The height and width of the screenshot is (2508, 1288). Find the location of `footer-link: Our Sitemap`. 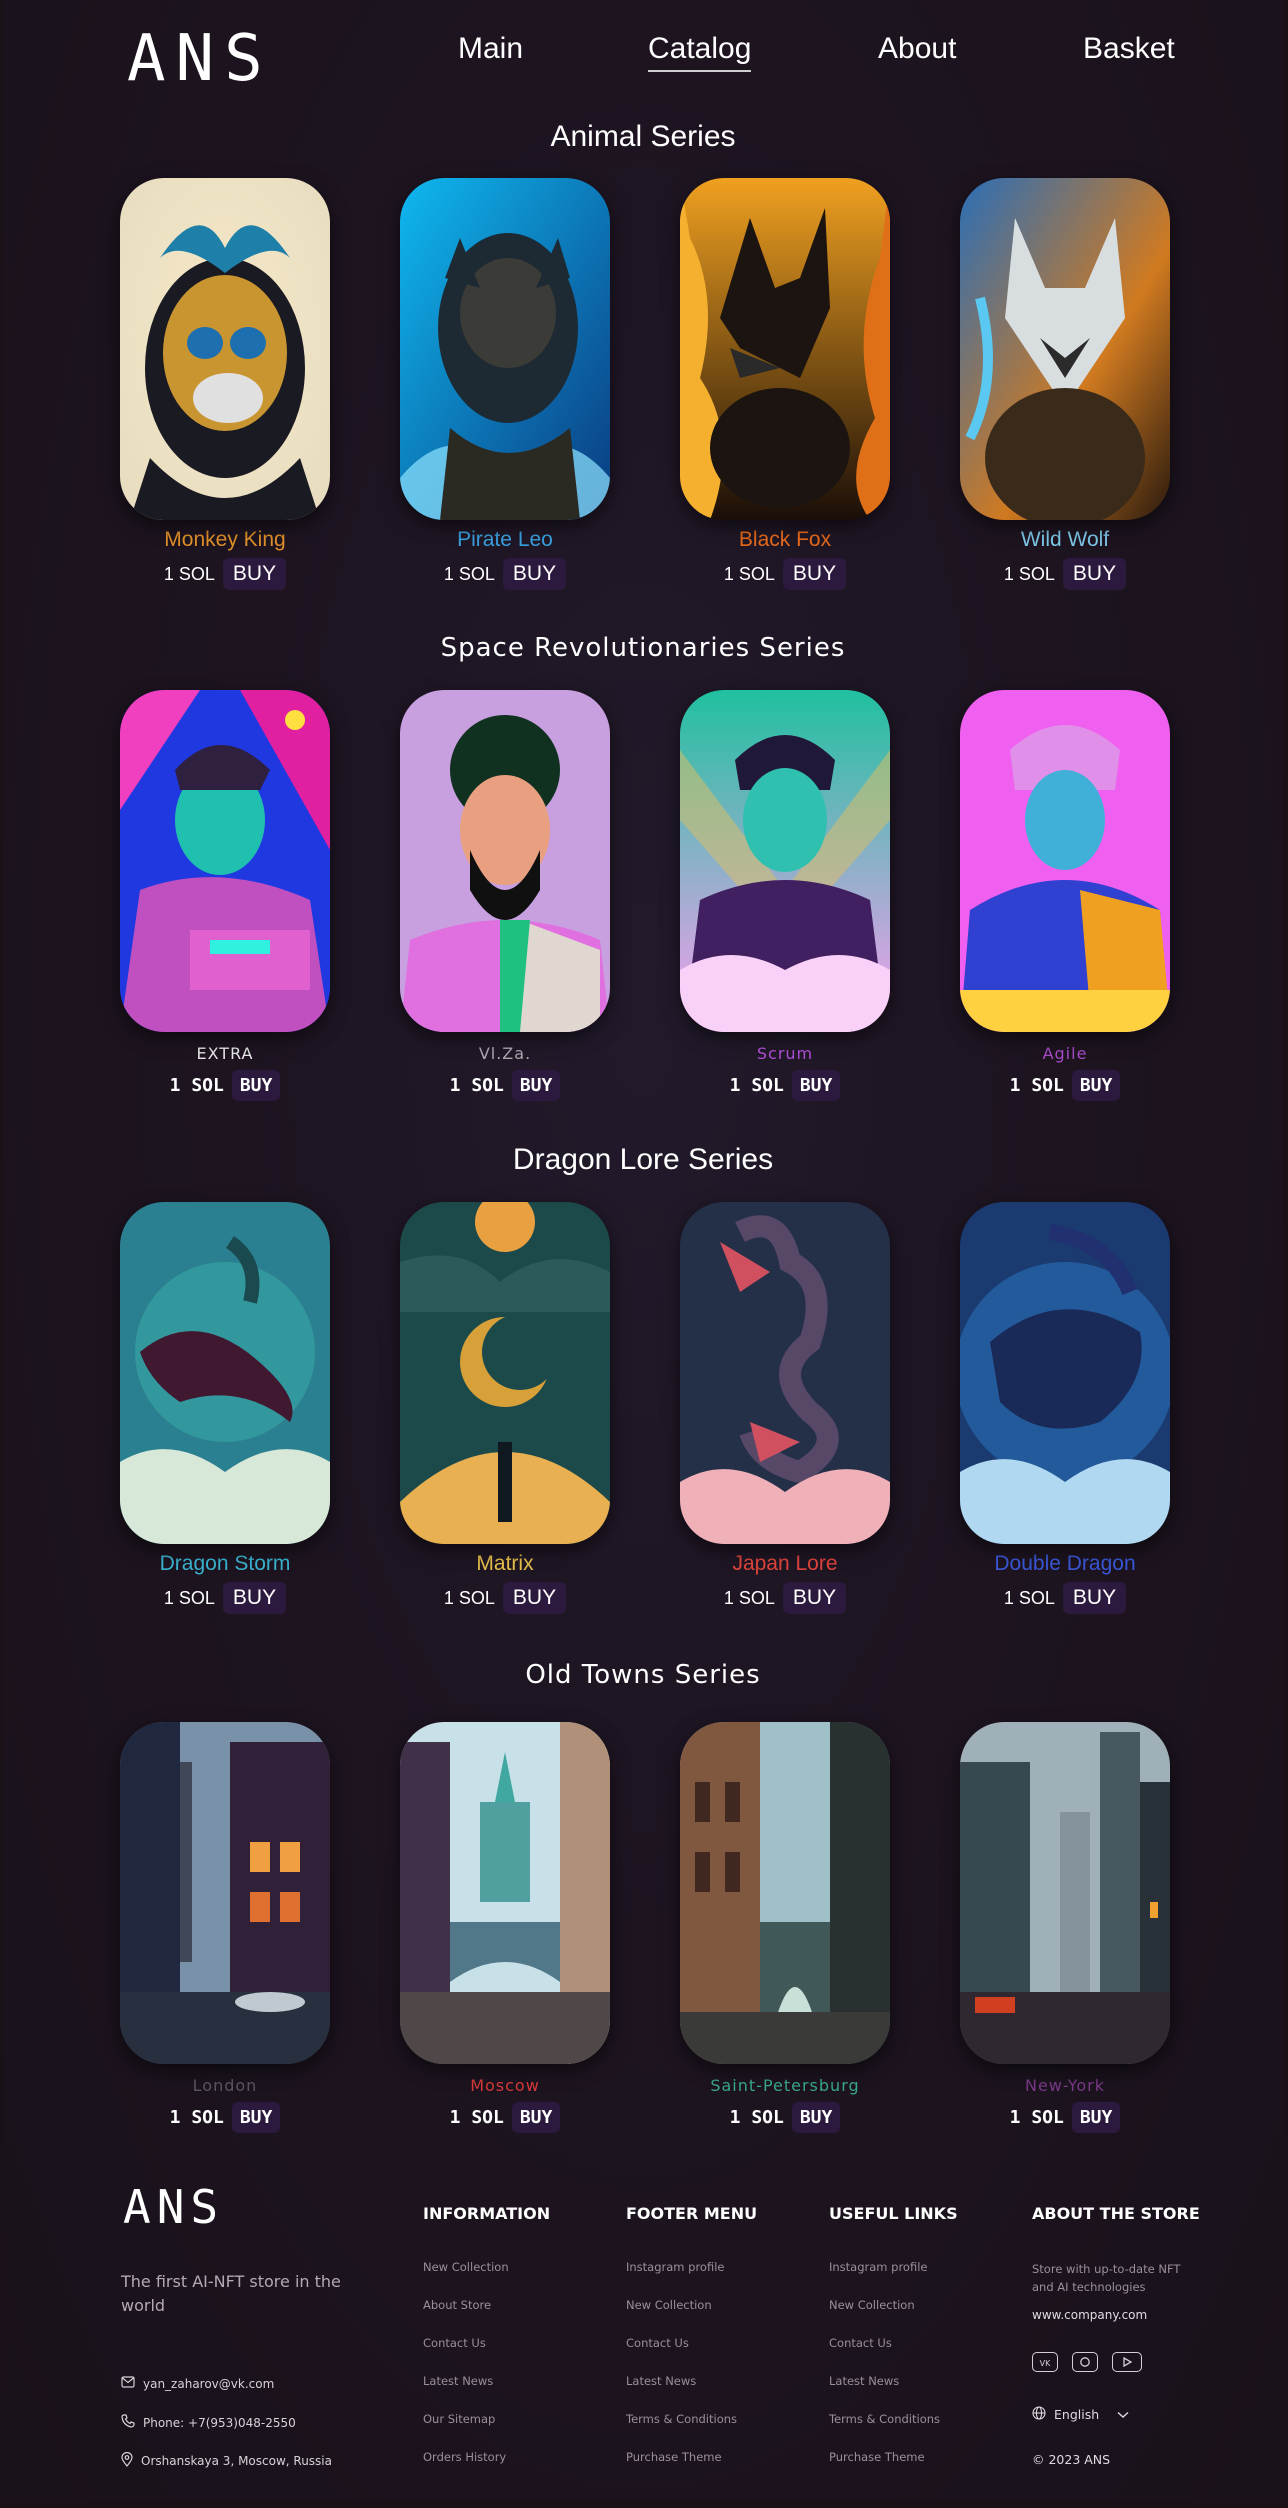

footer-link: Our Sitemap is located at coordinates (459, 2419).